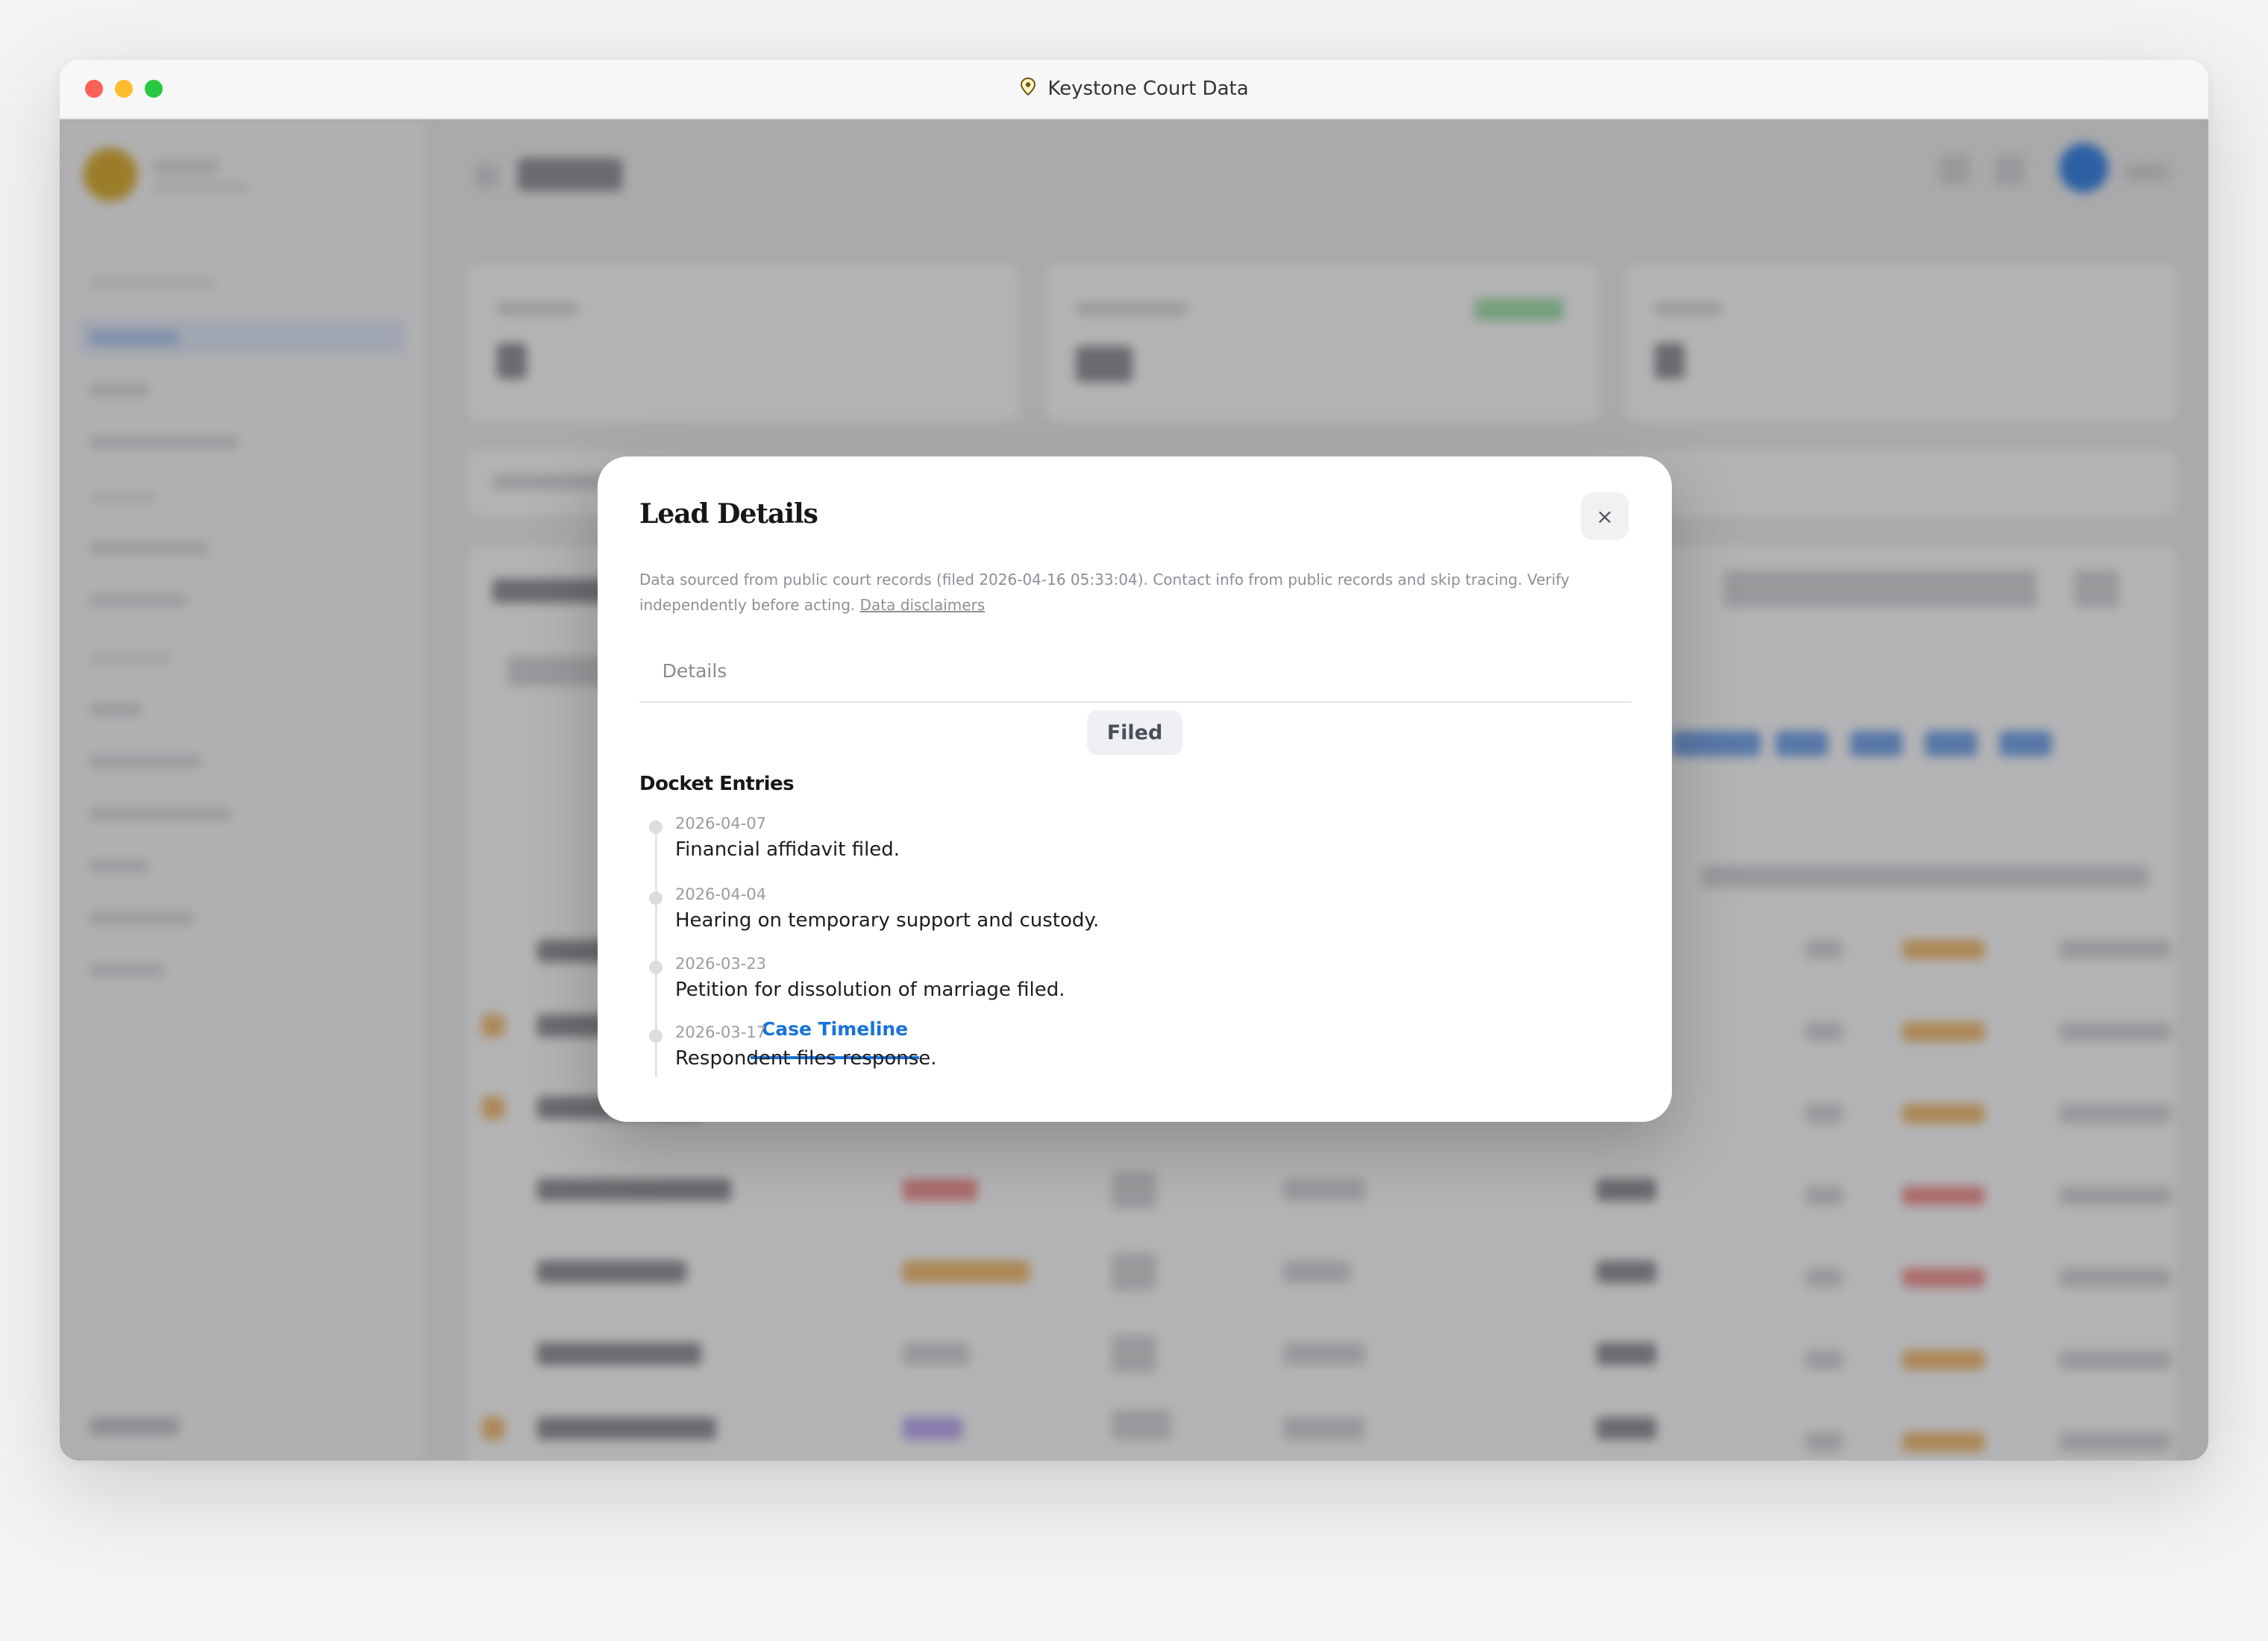  What do you see at coordinates (728, 514) in the screenshot?
I see `modal-title: Lead Details` at bounding box center [728, 514].